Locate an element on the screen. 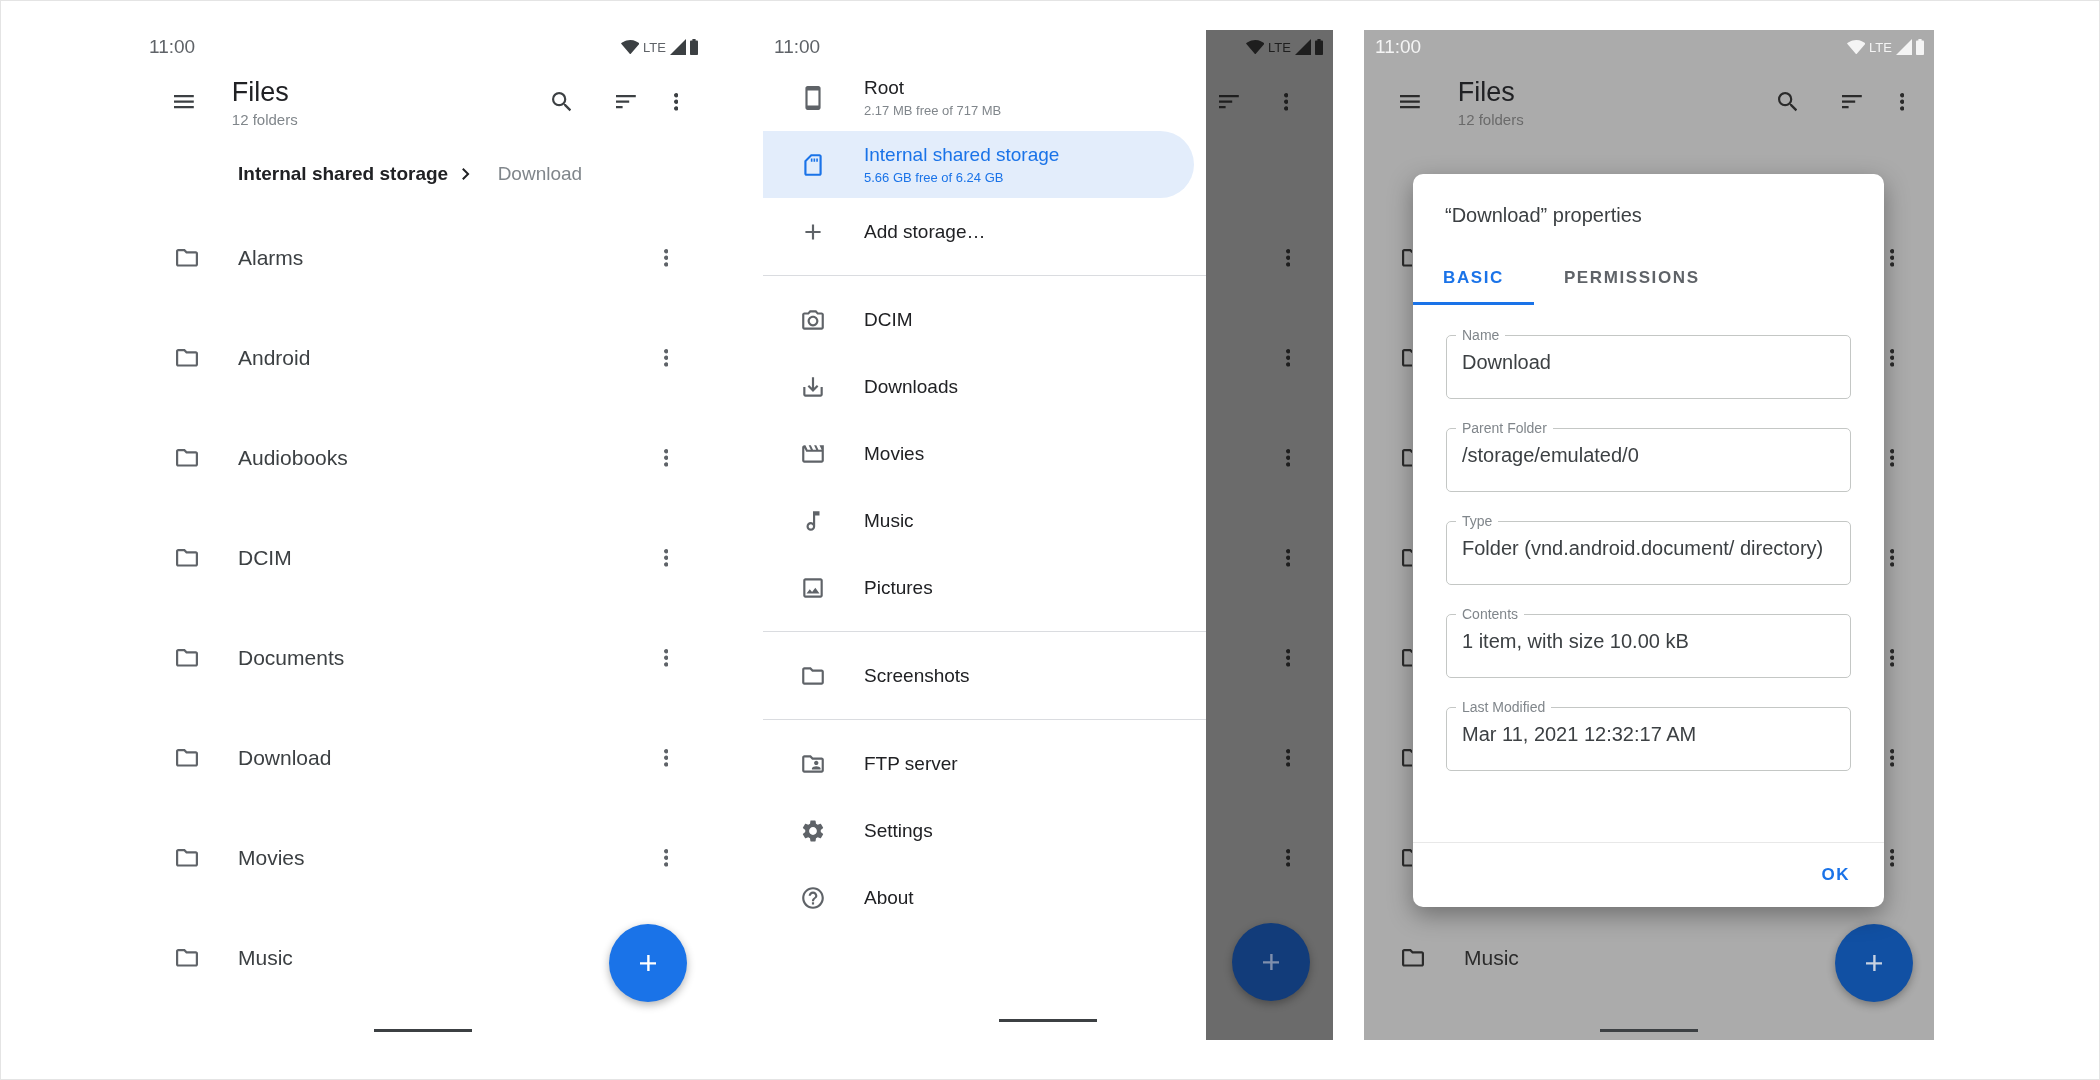 The height and width of the screenshot is (1080, 2100). help-icon is located at coordinates (813, 897).